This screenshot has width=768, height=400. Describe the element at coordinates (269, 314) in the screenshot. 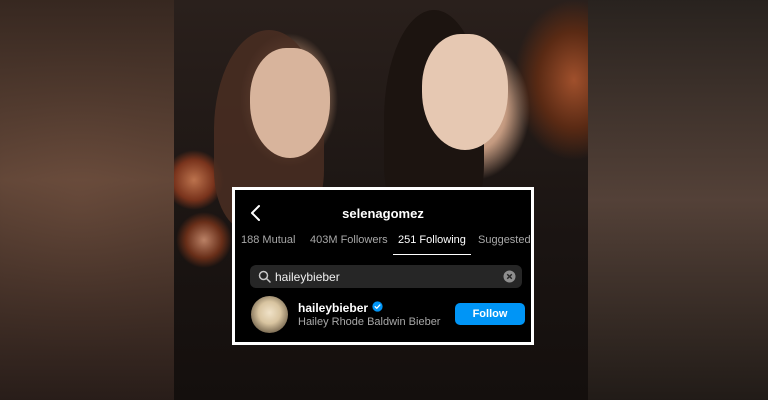

I see `avatar` at that location.